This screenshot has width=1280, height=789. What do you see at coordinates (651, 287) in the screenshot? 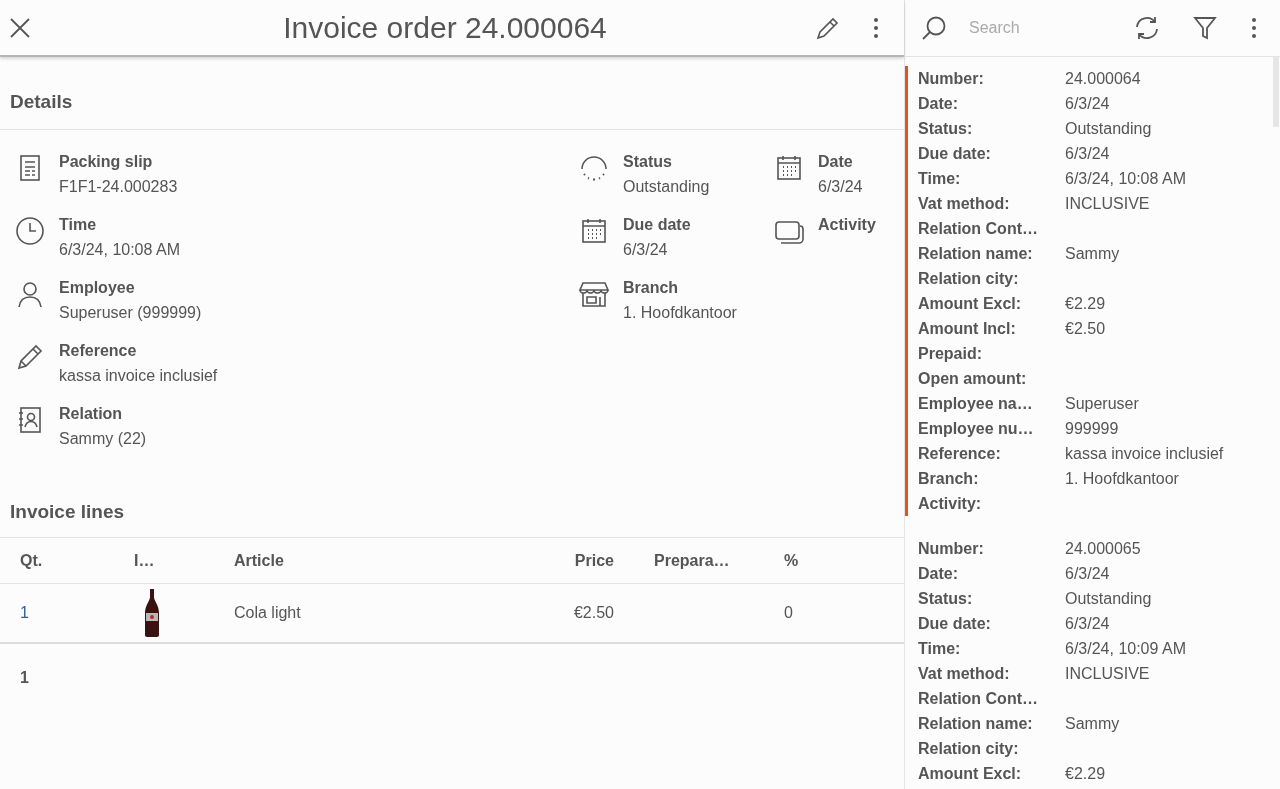
I see `field-label: Branch` at bounding box center [651, 287].